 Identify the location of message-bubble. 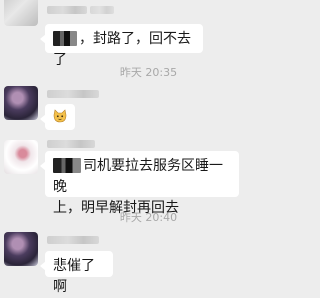
(57, 117).